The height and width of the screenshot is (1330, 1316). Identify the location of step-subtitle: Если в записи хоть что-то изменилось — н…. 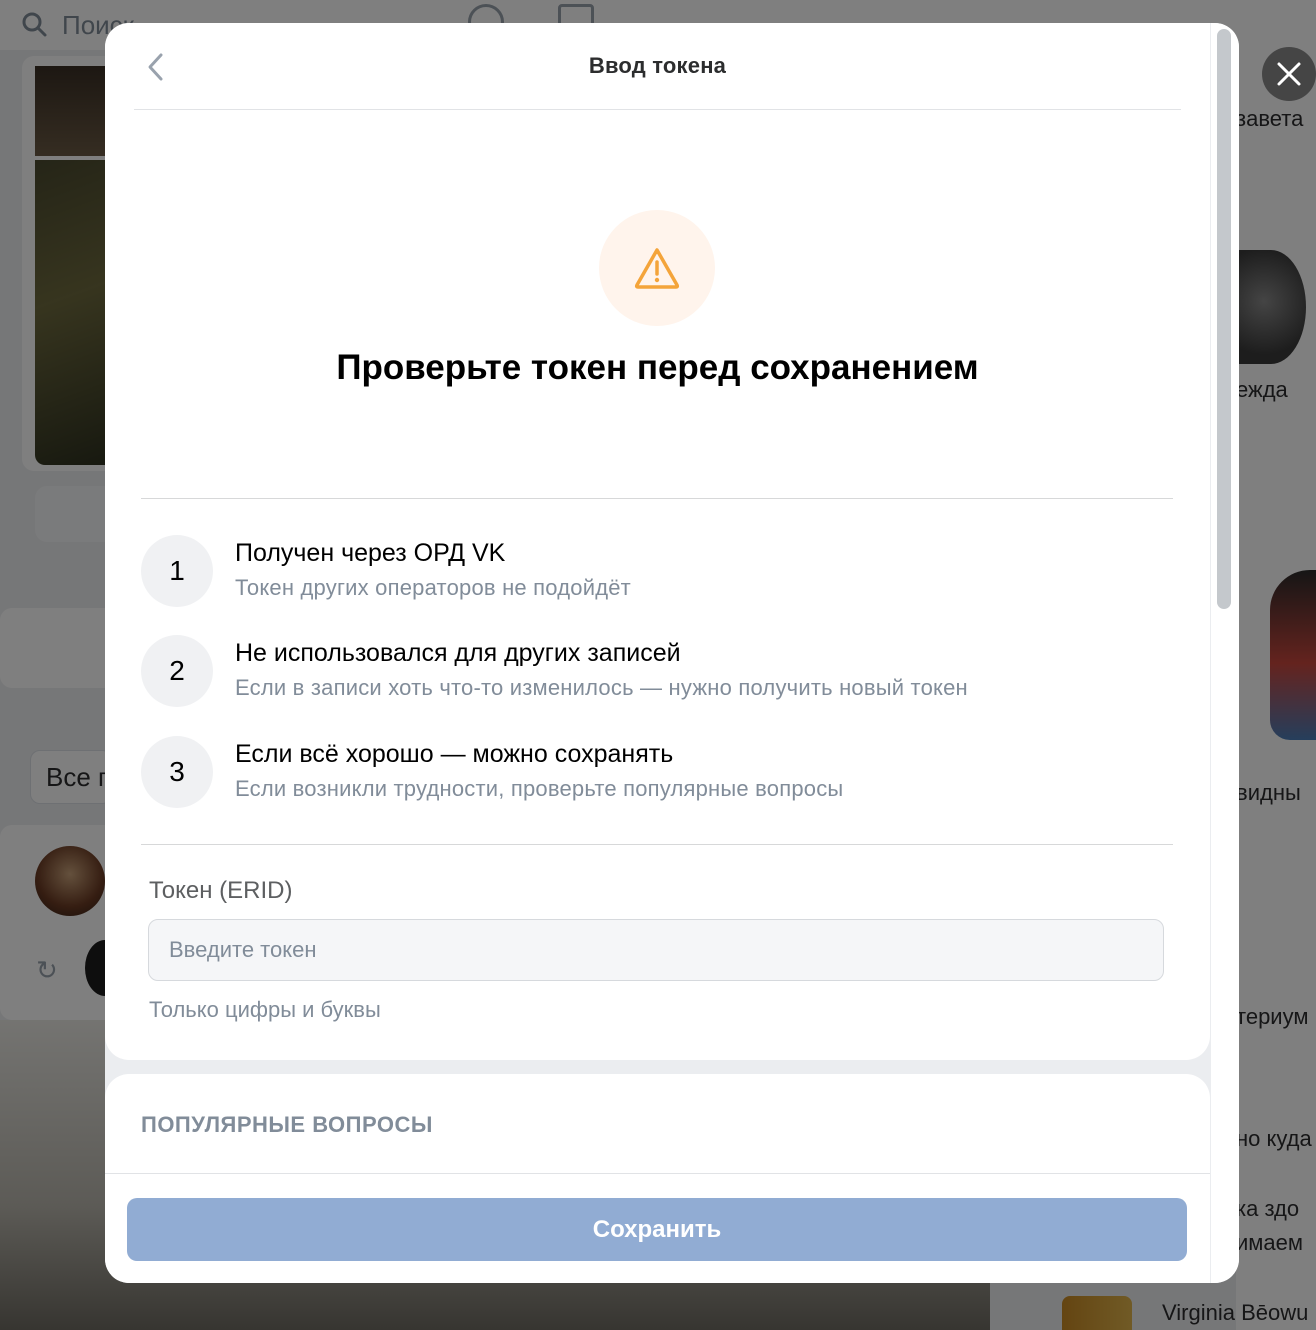
(601, 687).